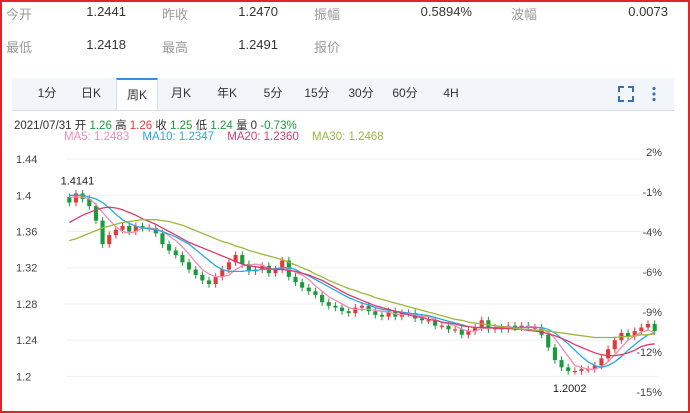 This screenshot has width=690, height=413. What do you see at coordinates (78, 181) in the screenshot?
I see `price-annotation: 1.4141` at bounding box center [78, 181].